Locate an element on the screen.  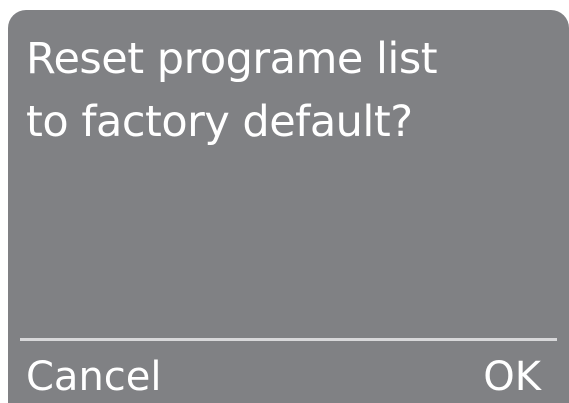
cancel-button: Cancel is located at coordinates (94, 377).